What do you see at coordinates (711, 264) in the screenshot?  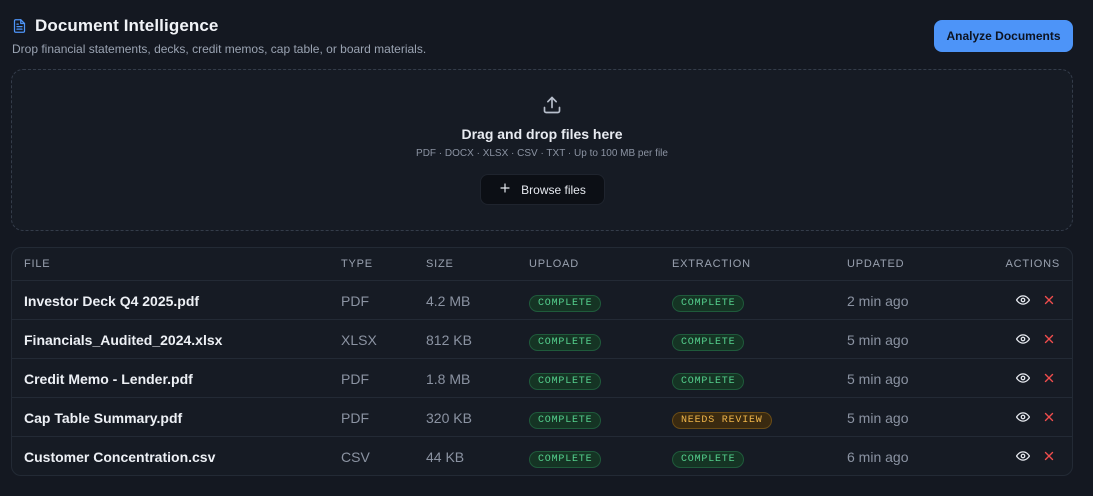 I see `column-header-extraction: Extraction` at bounding box center [711, 264].